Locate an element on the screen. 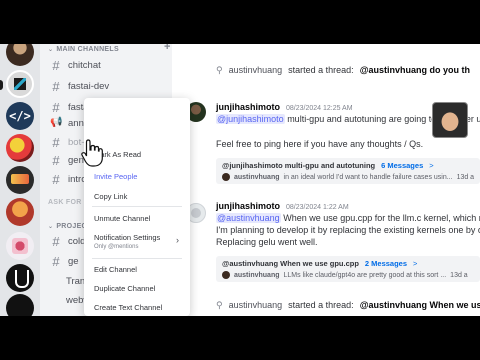 This screenshot has height=360, width=480. hand-pointer-icon is located at coordinates (92, 153).